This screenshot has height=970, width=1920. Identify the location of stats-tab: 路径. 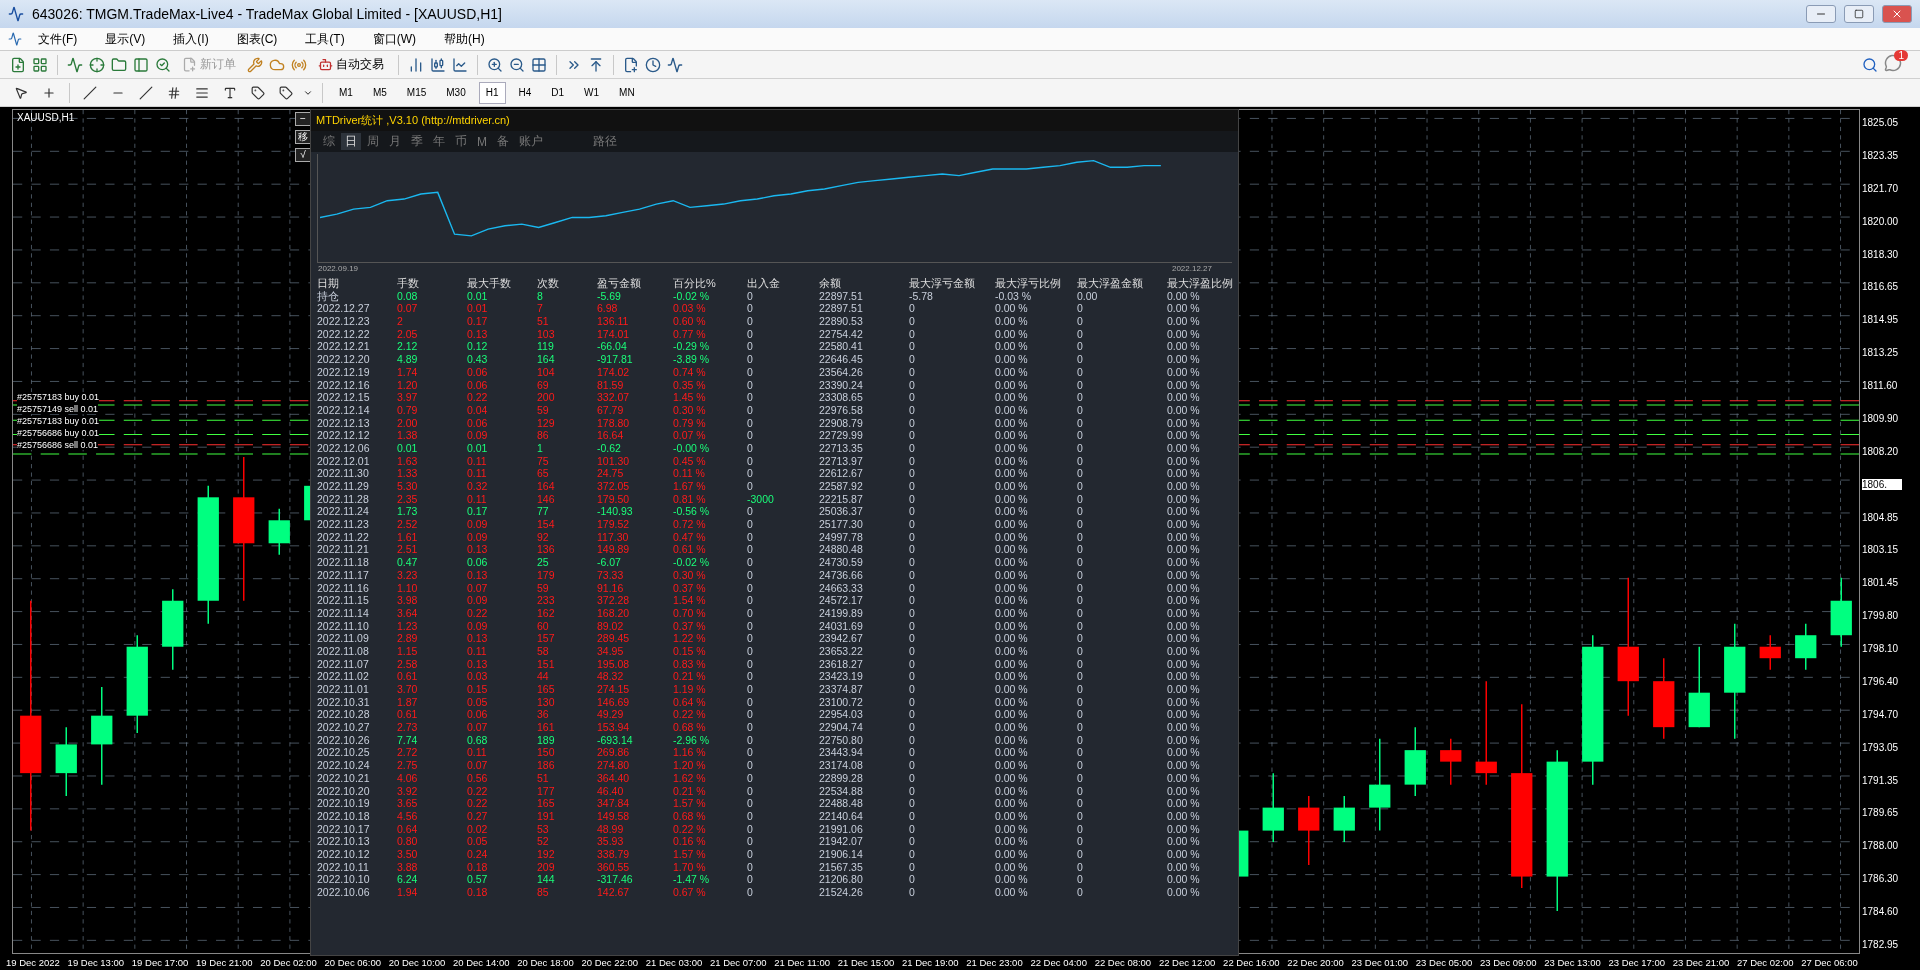
(605, 141).